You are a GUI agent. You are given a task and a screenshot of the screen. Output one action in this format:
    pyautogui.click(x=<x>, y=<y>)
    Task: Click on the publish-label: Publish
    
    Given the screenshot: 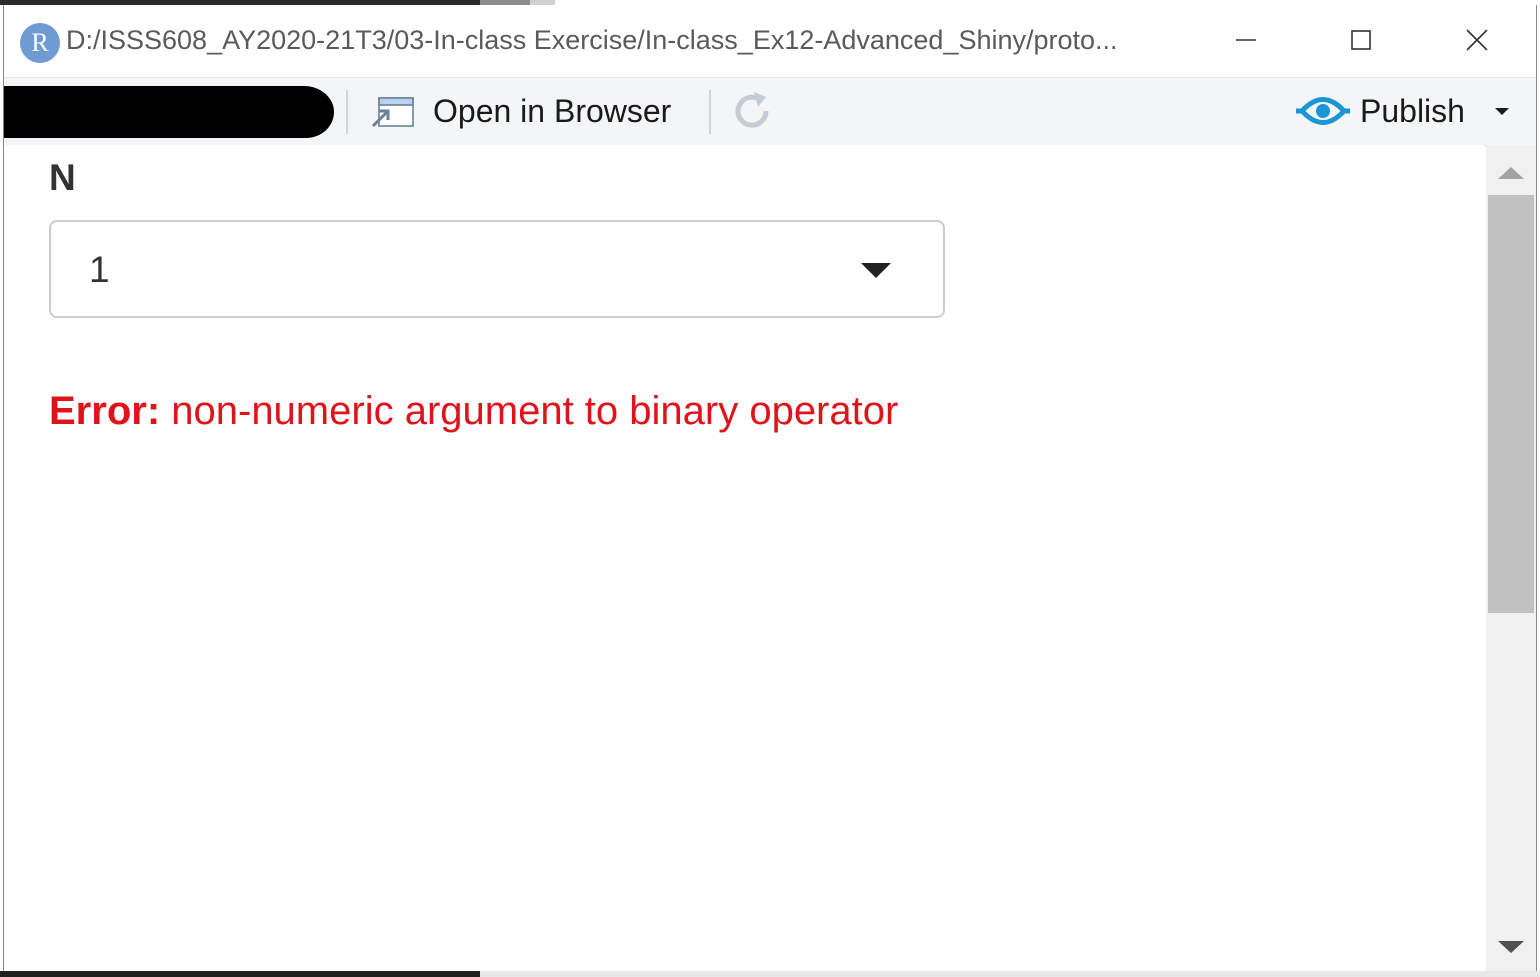 What is the action you would take?
    pyautogui.click(x=1412, y=110)
    